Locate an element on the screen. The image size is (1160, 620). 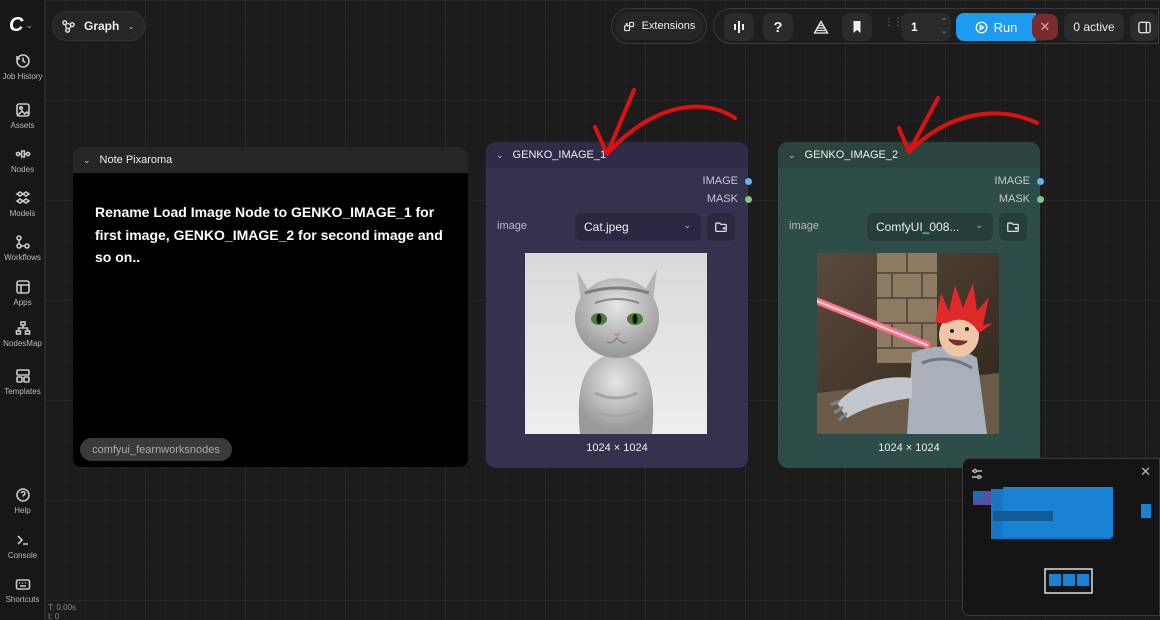
nodes-icon is located at coordinates (22, 154).